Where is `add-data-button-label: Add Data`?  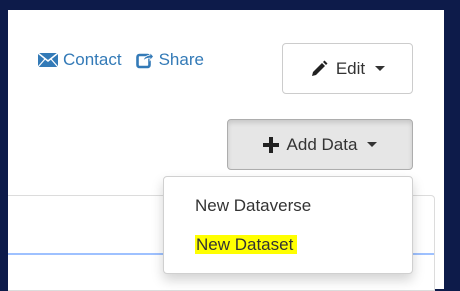 add-data-button-label: Add Data is located at coordinates (322, 144).